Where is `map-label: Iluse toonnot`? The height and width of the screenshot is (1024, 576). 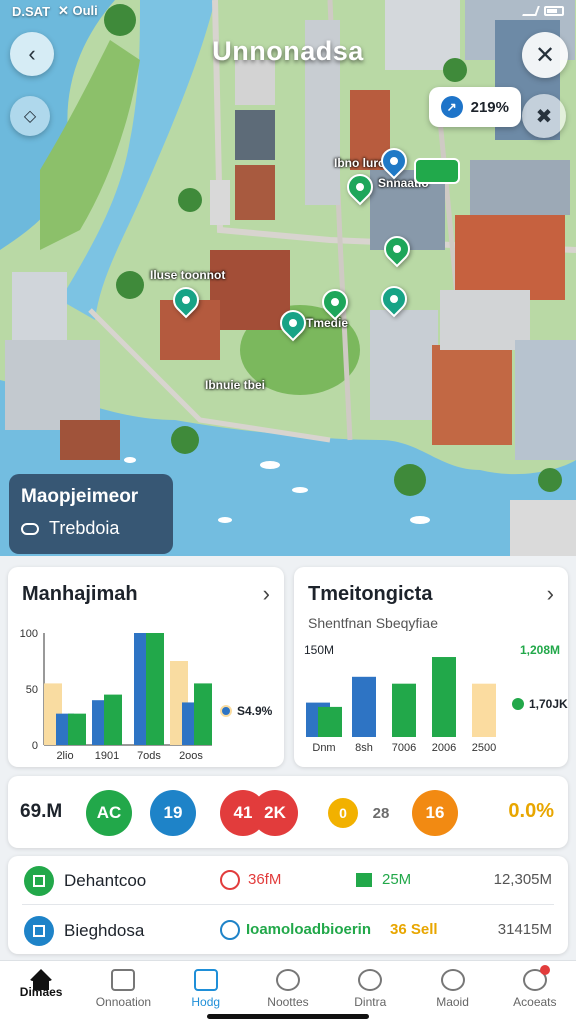
map-label: Iluse toonnot is located at coordinates (188, 275).